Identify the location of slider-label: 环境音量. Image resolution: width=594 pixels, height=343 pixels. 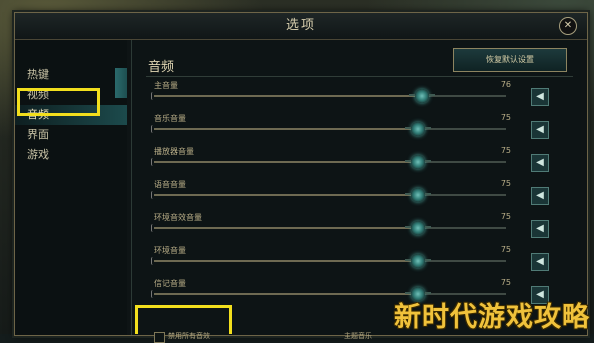
(170, 250).